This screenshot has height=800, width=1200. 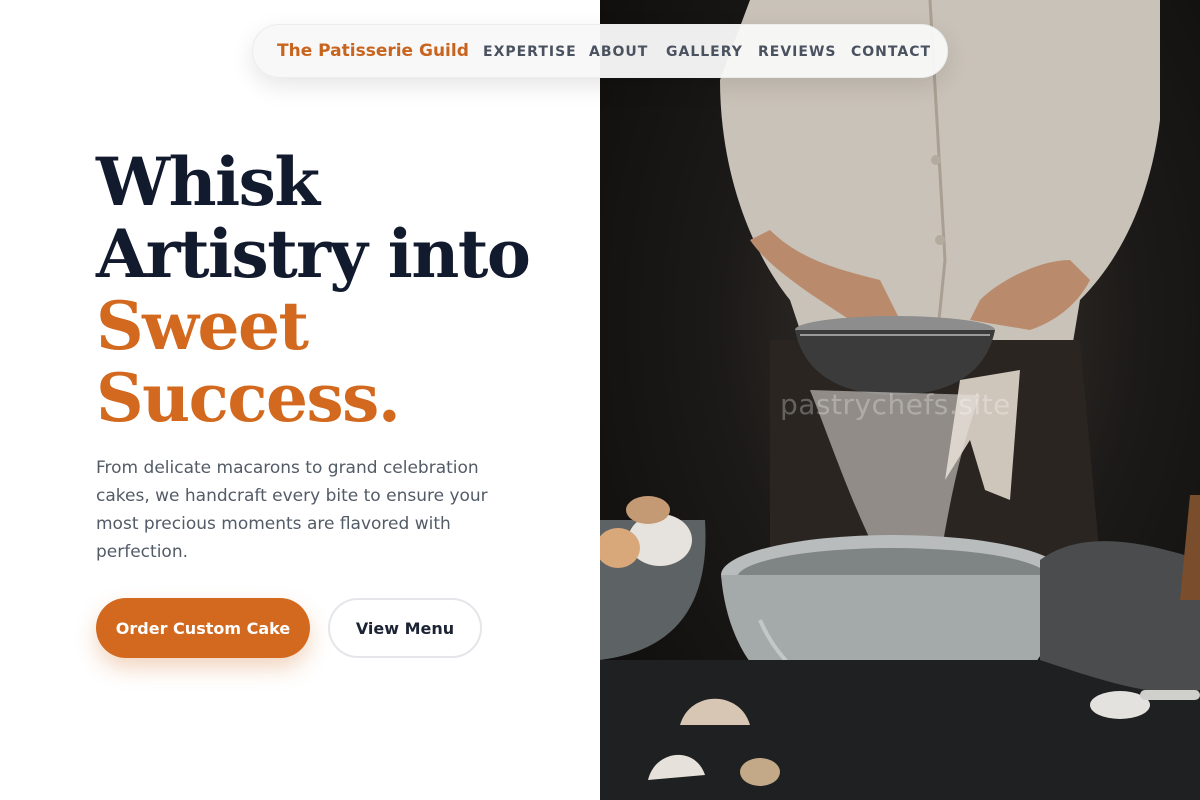 I want to click on headline-line: Artistry into, so click(x=313, y=254).